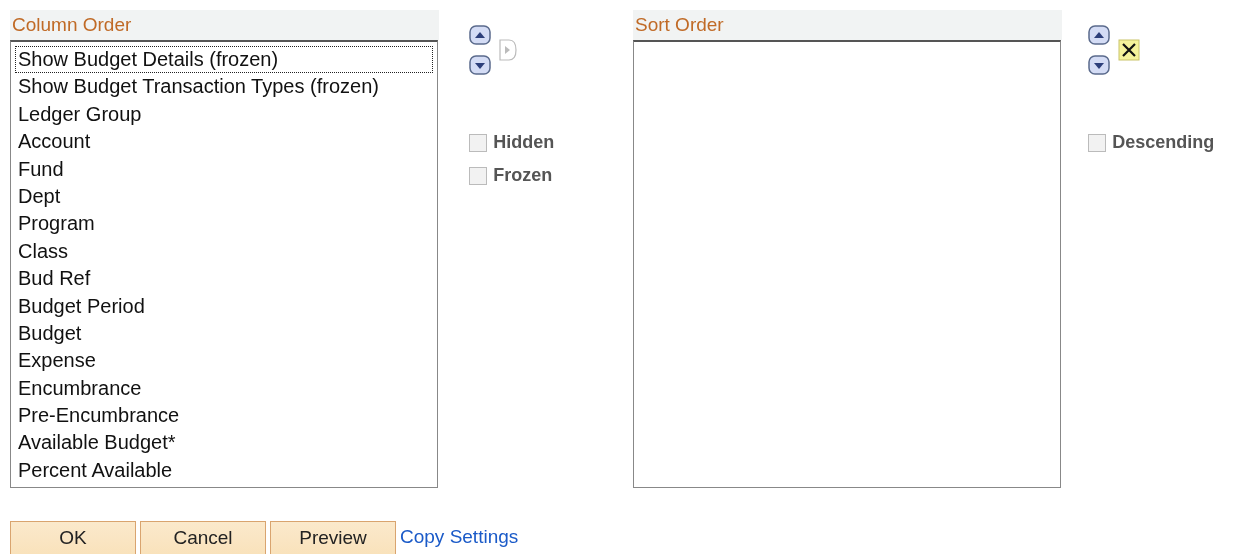 The width and height of the screenshot is (1238, 554). What do you see at coordinates (524, 142) in the screenshot?
I see `checkbox-label: Hidden` at bounding box center [524, 142].